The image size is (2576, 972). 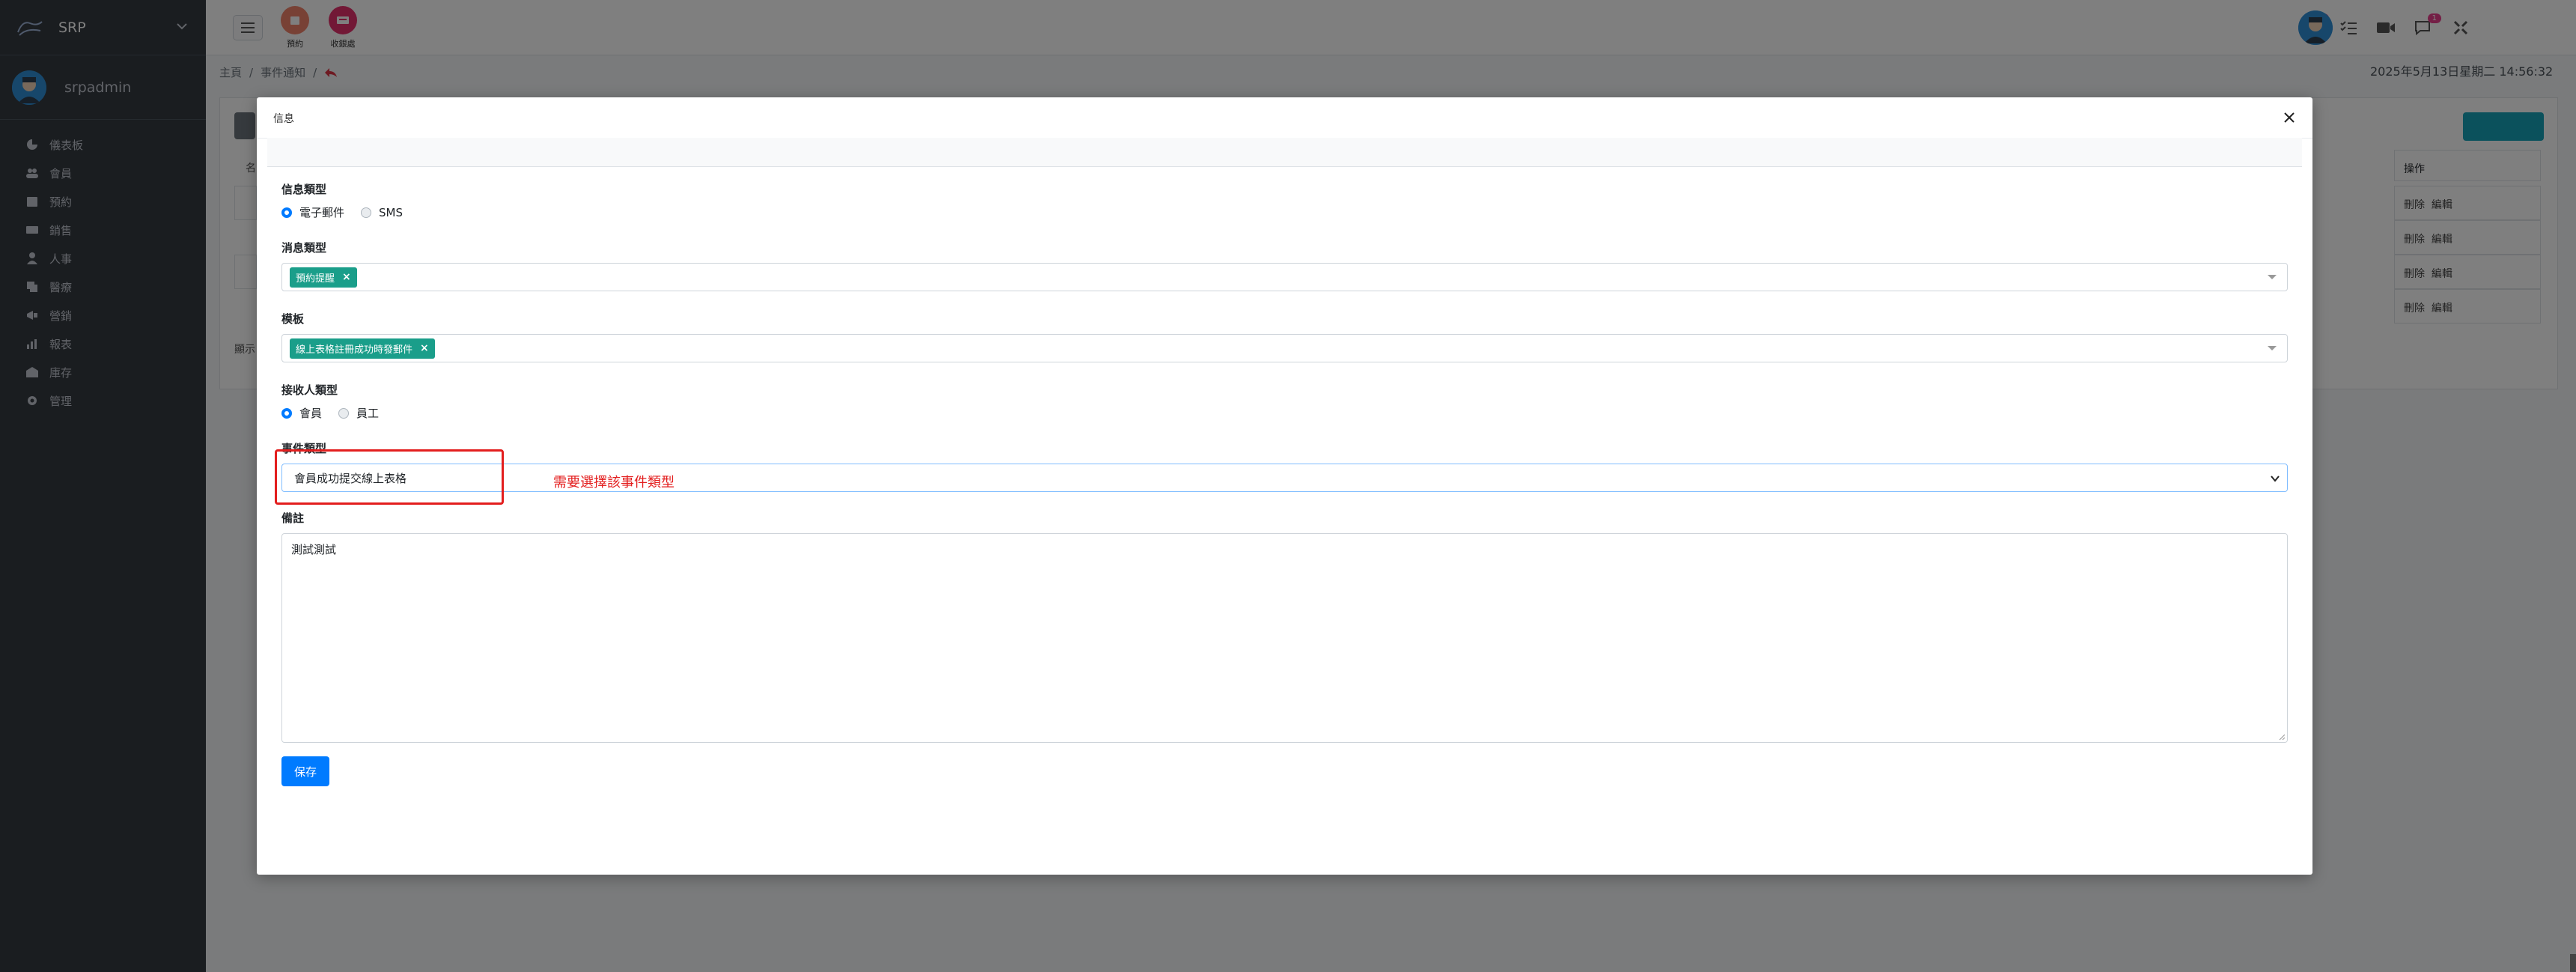 What do you see at coordinates (614, 483) in the screenshot?
I see `annotation-hint: 需要選擇該事件類型` at bounding box center [614, 483].